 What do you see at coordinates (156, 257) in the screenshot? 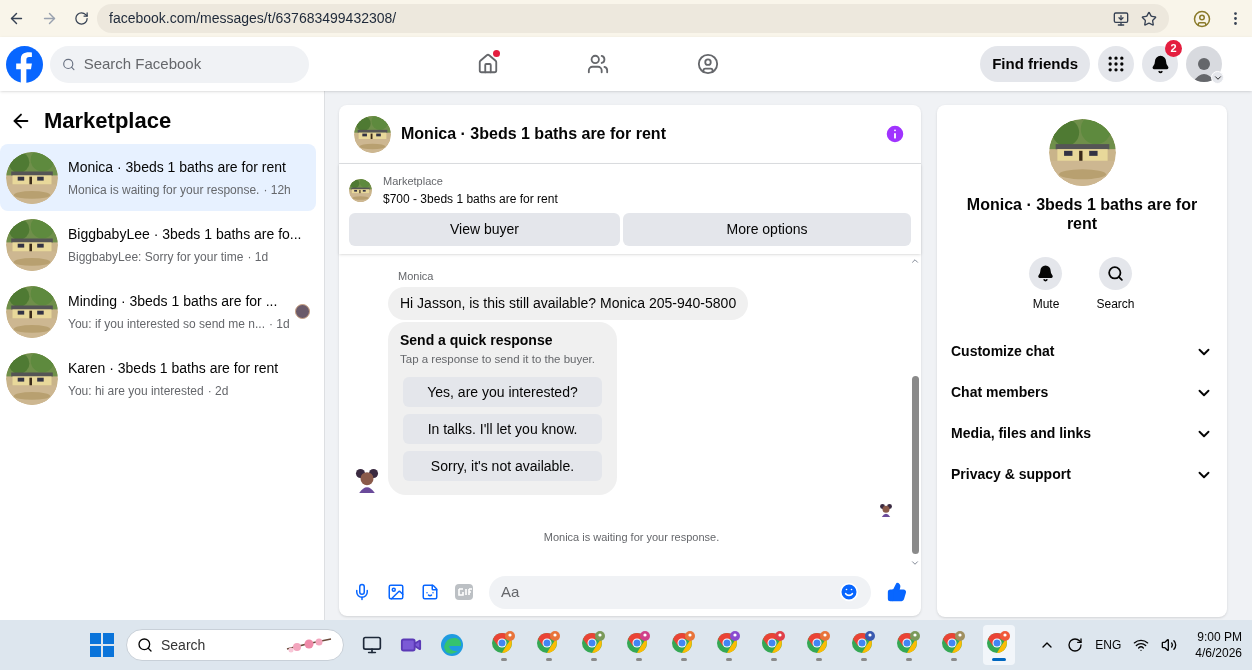
I see `conversation-preview: BiggbabyLee: Sorry for your time` at bounding box center [156, 257].